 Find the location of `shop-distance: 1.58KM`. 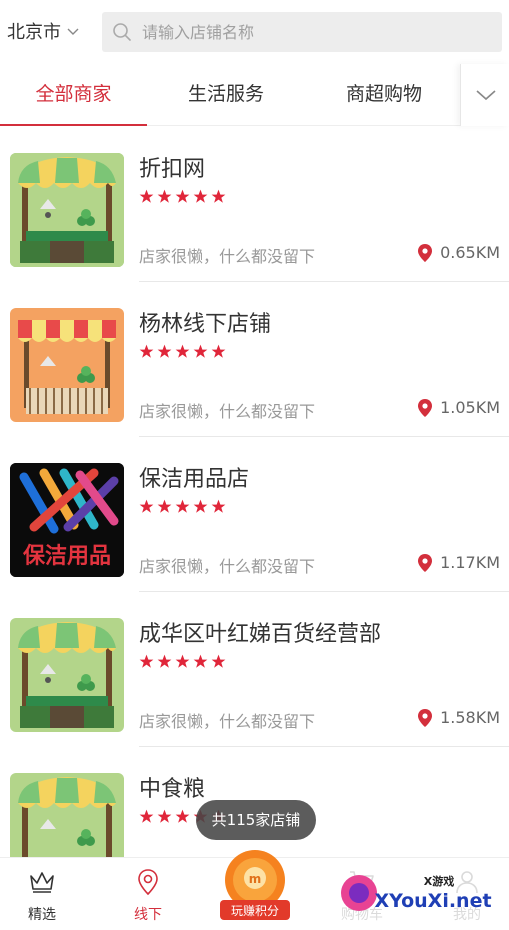

shop-distance: 1.58KM is located at coordinates (459, 717).